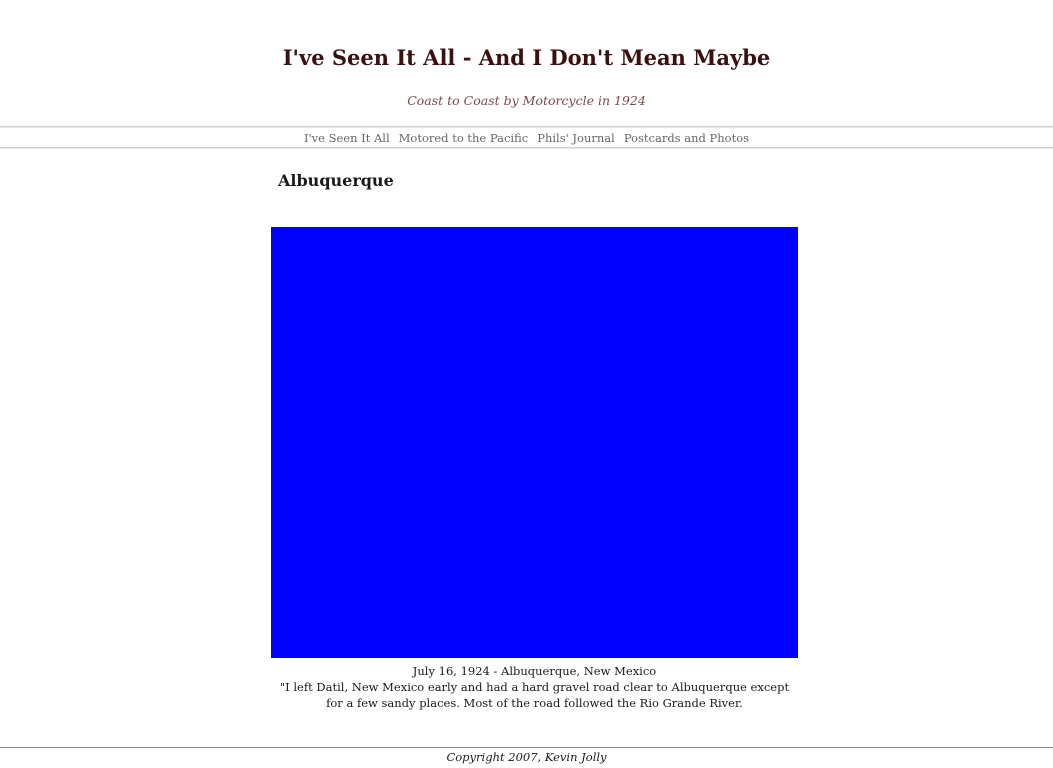 The image size is (1053, 768). Describe the element at coordinates (526, 757) in the screenshot. I see `copyright-notice: Copyright 2007, Kevin Jolly` at that location.